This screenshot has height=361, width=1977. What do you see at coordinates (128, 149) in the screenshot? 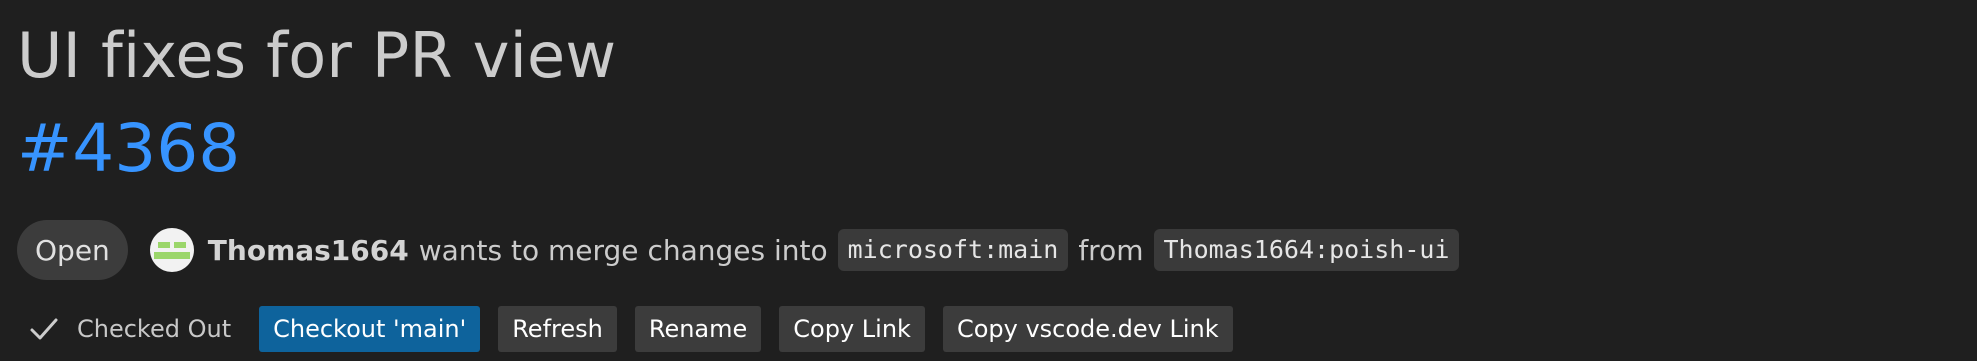
I see `pr-number-link: #4368` at bounding box center [128, 149].